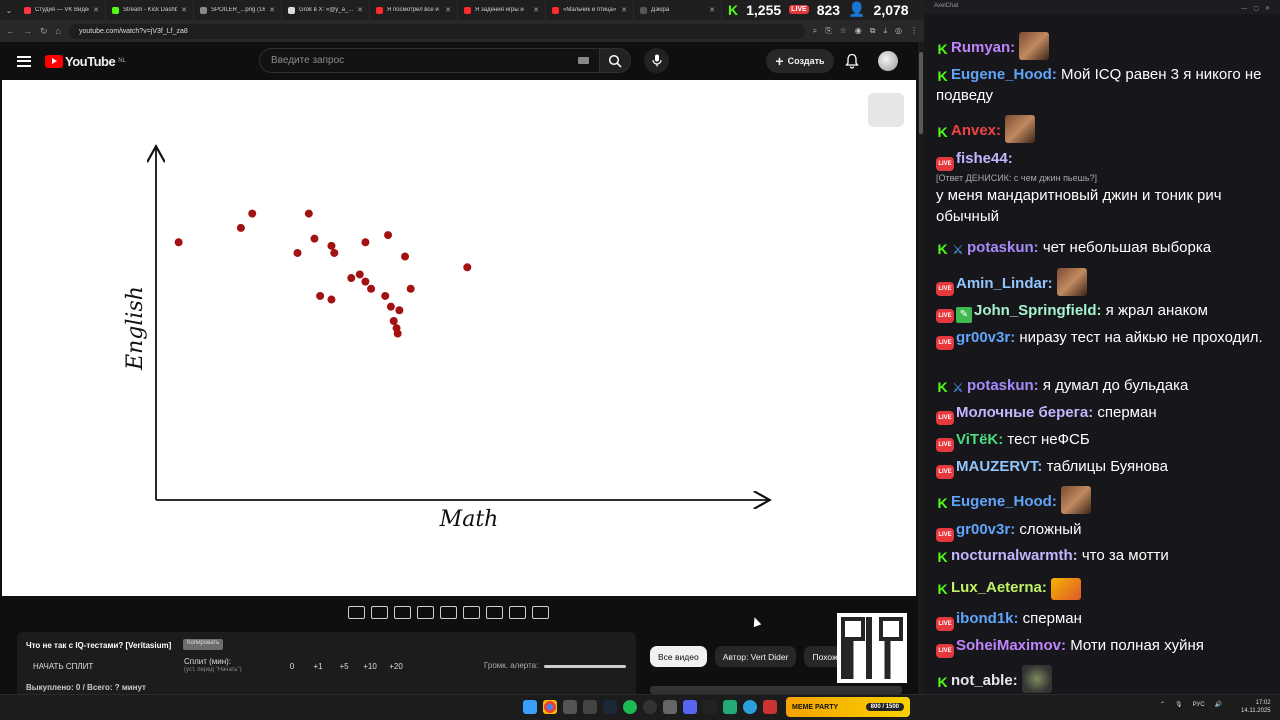 The height and width of the screenshot is (720, 1280). What do you see at coordinates (540, 612) in the screenshot?
I see `settings-icon` at bounding box center [540, 612].